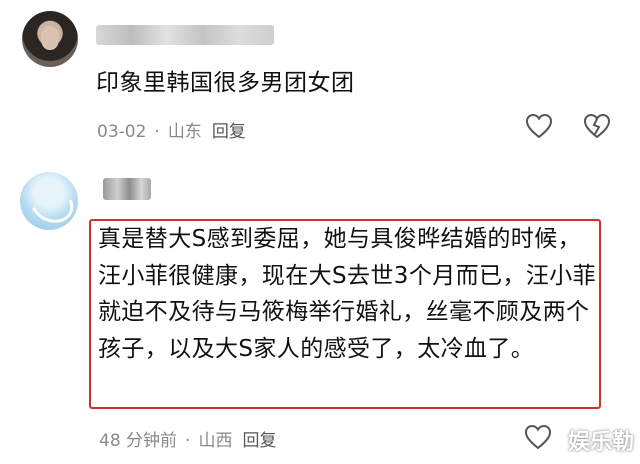 The image size is (640, 464). I want to click on comment-meta: 03-02 · 山东 回复, so click(171, 129).